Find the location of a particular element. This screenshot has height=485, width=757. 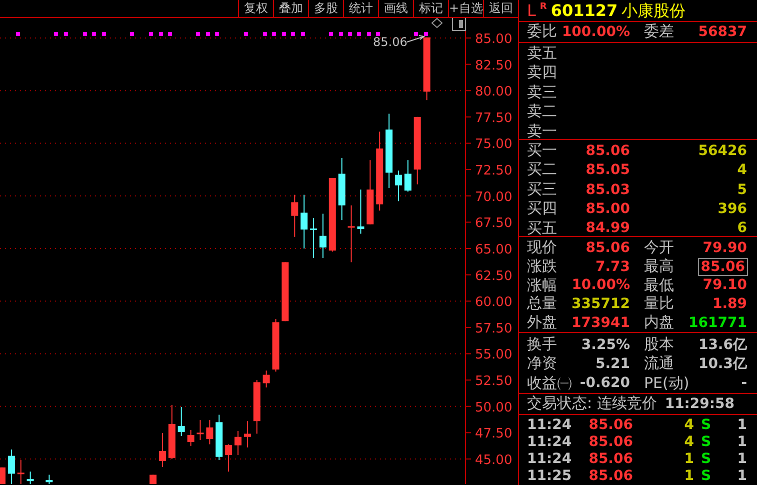

field-label: 外盘 is located at coordinates (542, 323).